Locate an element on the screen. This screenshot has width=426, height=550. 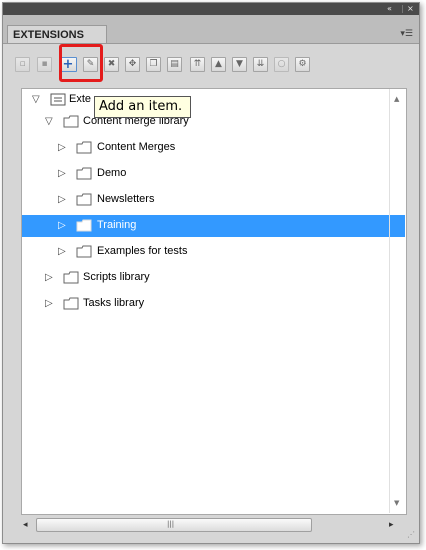
delete-item-icon: ✖ is located at coordinates (111, 64).